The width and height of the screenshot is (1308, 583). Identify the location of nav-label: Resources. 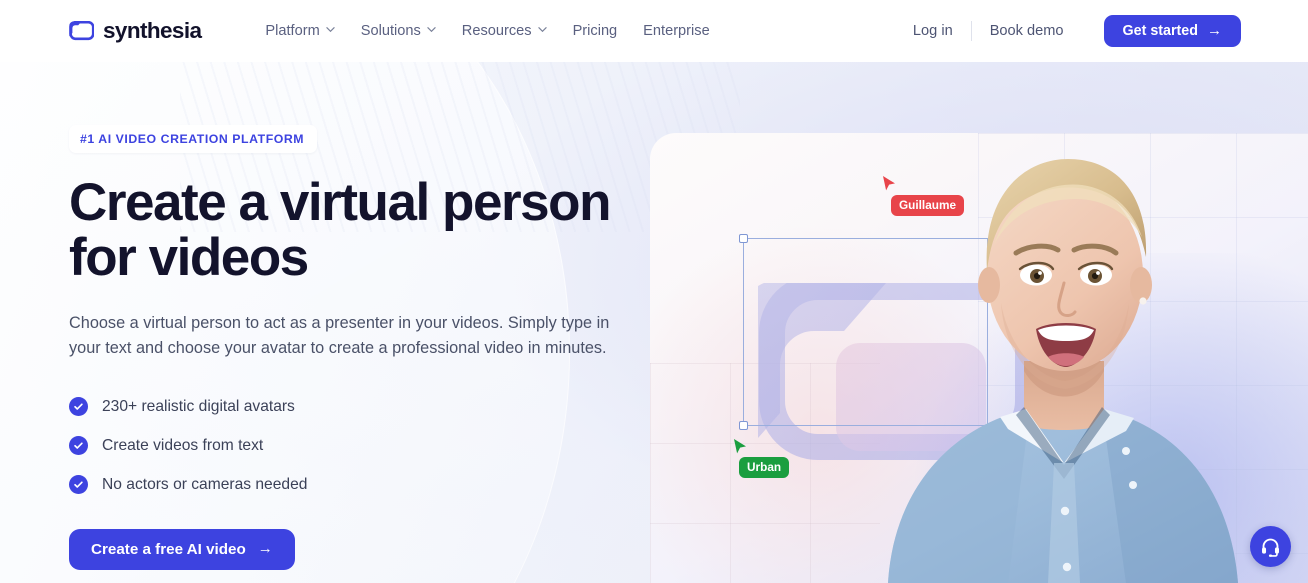
(496, 31).